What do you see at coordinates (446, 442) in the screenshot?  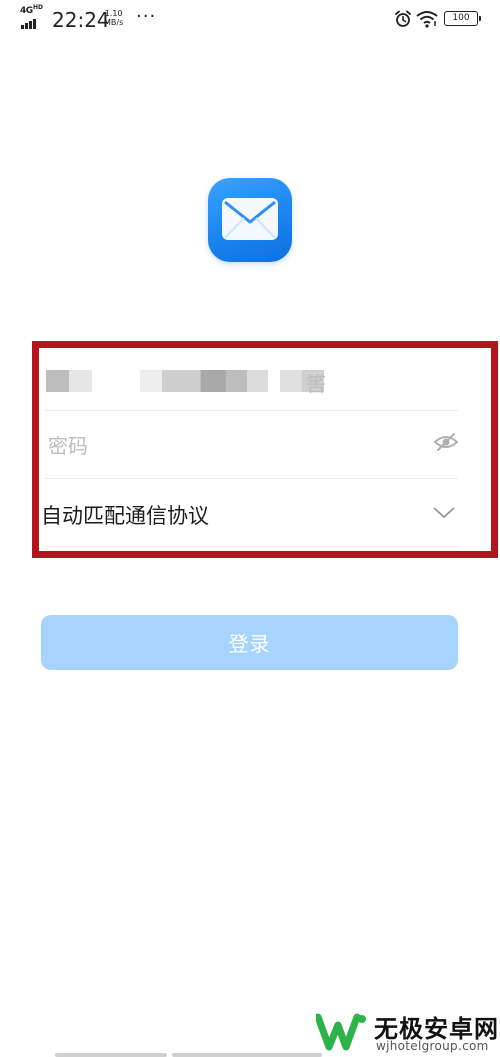 I see `eye-off-icon` at bounding box center [446, 442].